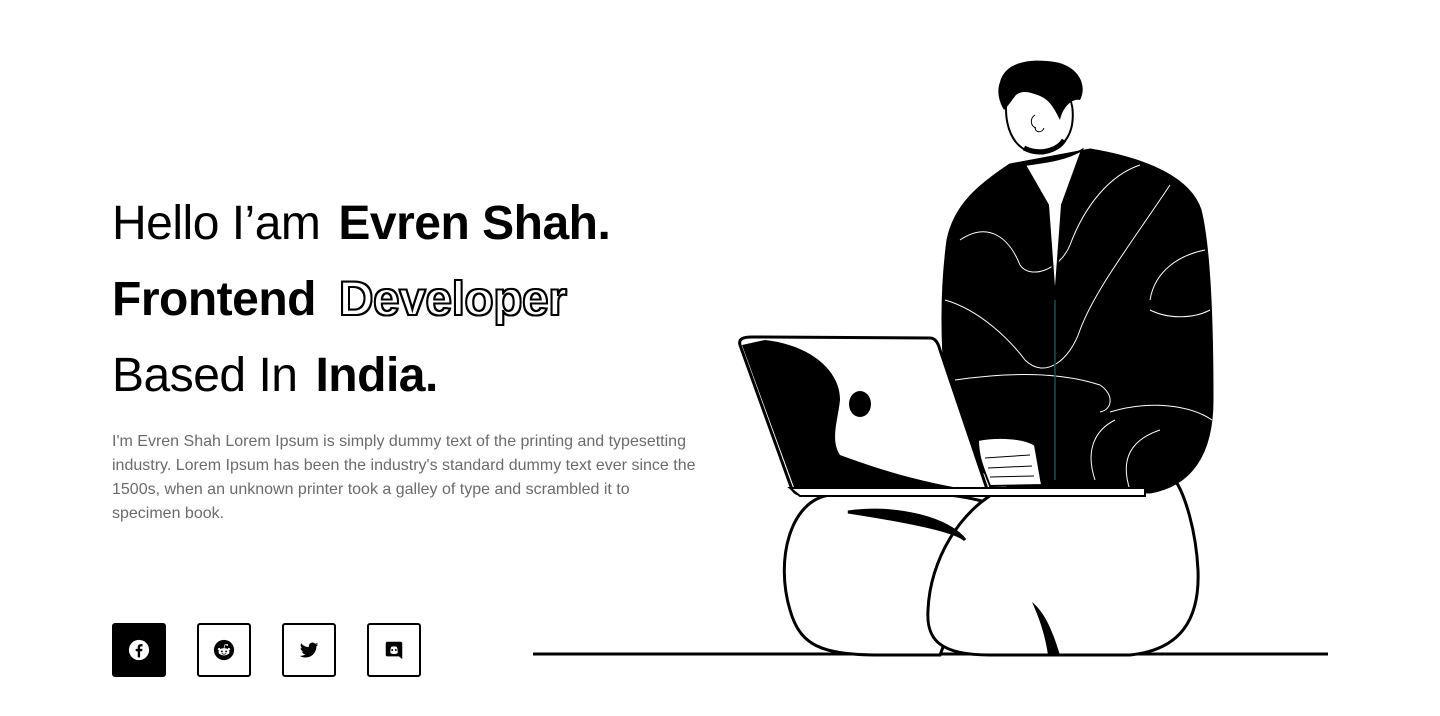 The height and width of the screenshot is (716, 1440). I want to click on facebook-button, so click(139, 650).